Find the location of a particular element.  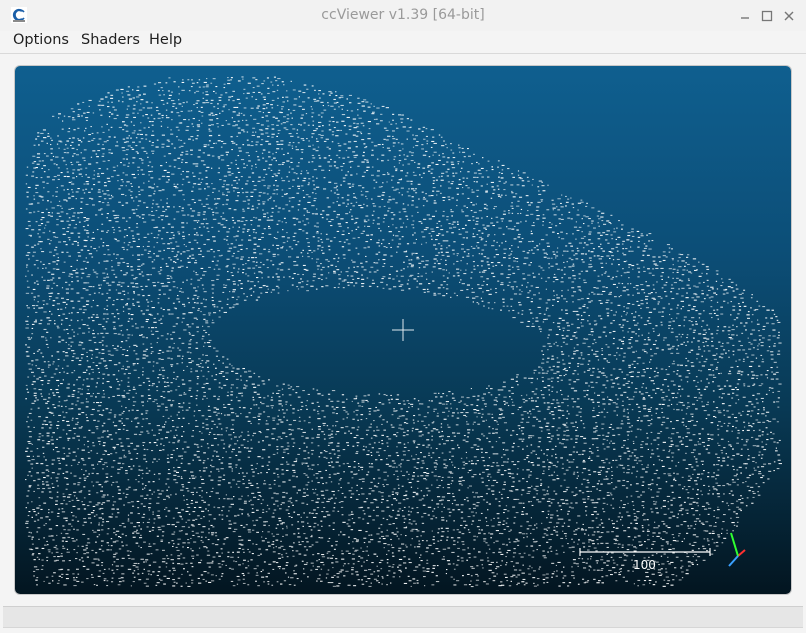

minimize-icon is located at coordinates (745, 16).